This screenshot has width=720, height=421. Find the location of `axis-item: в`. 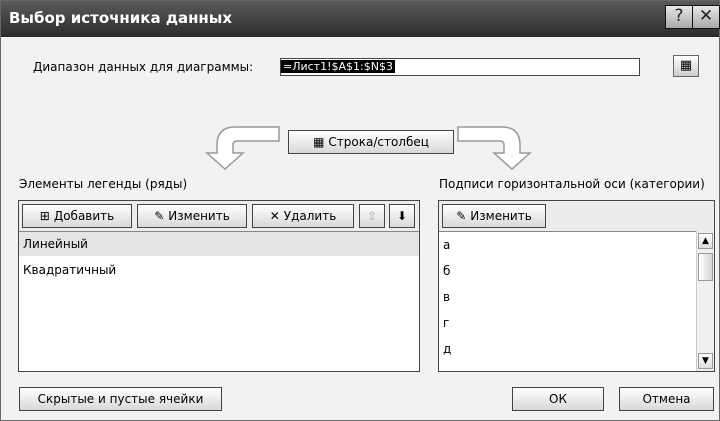

axis-item: в is located at coordinates (576, 297).